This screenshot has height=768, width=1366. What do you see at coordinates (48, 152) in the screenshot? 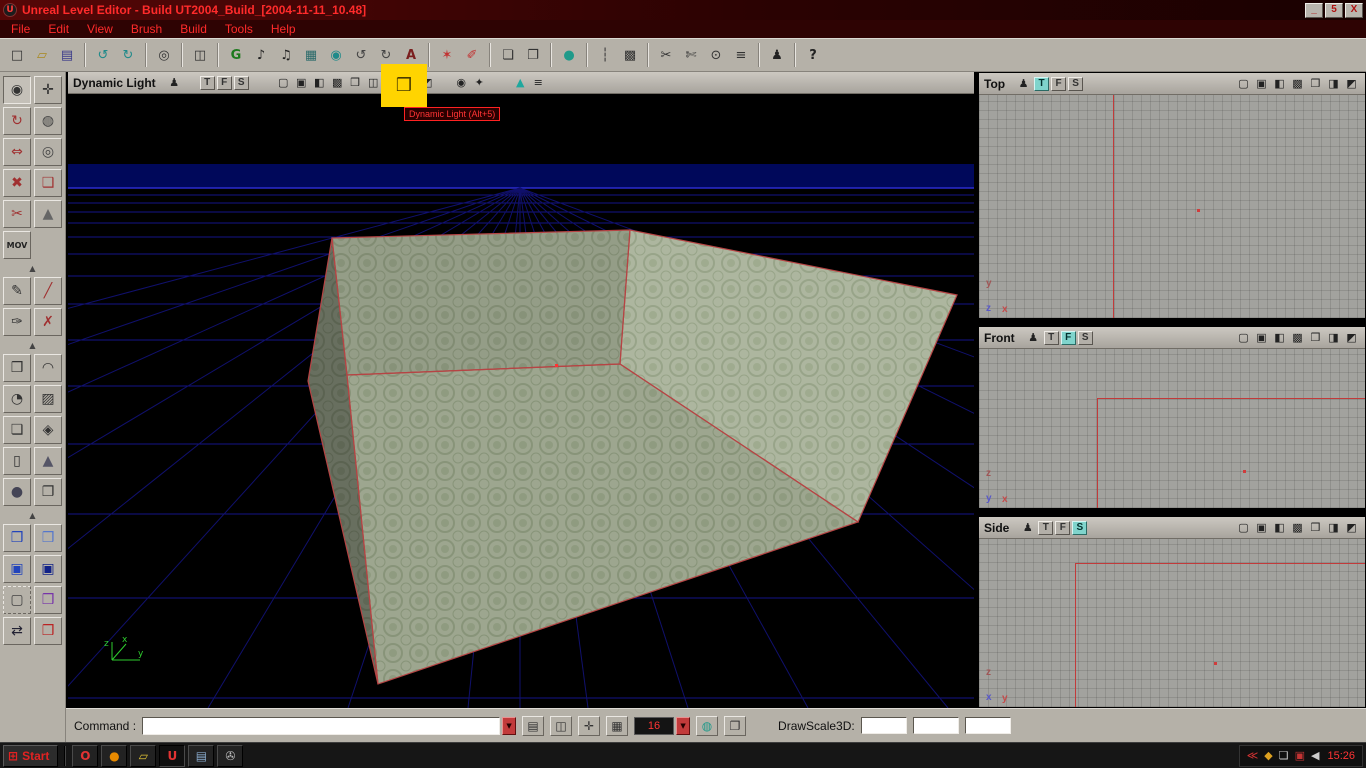
I see `texture-pan-button: ◎` at bounding box center [48, 152].